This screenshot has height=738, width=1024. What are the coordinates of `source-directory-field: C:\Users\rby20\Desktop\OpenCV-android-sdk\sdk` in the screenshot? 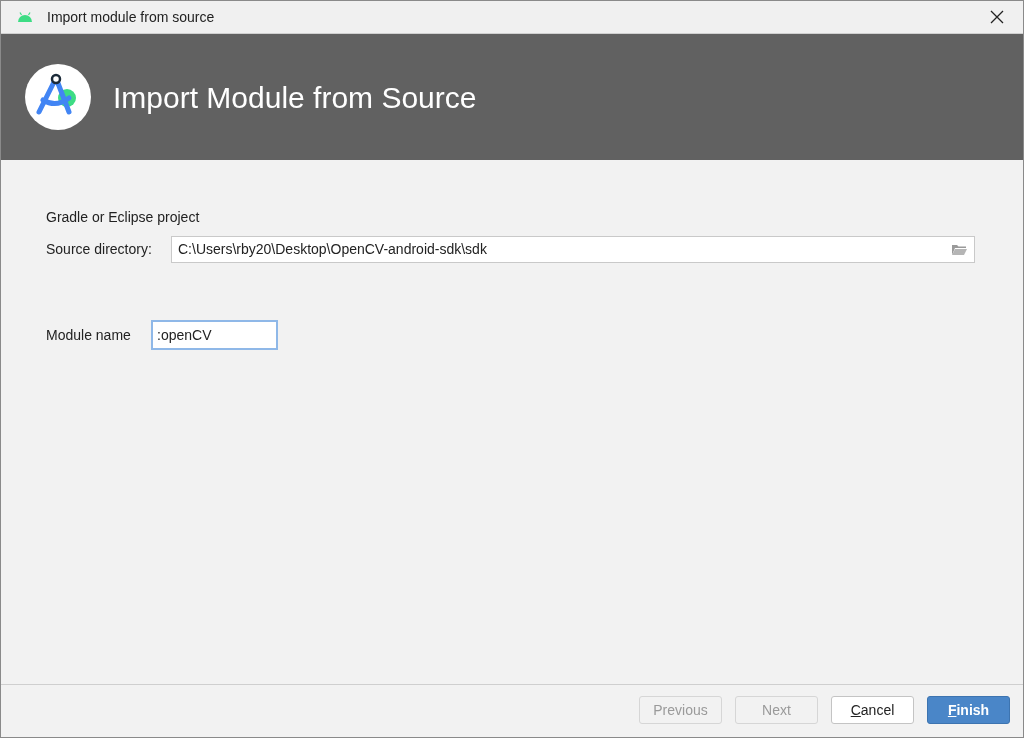 It's located at (573, 249).